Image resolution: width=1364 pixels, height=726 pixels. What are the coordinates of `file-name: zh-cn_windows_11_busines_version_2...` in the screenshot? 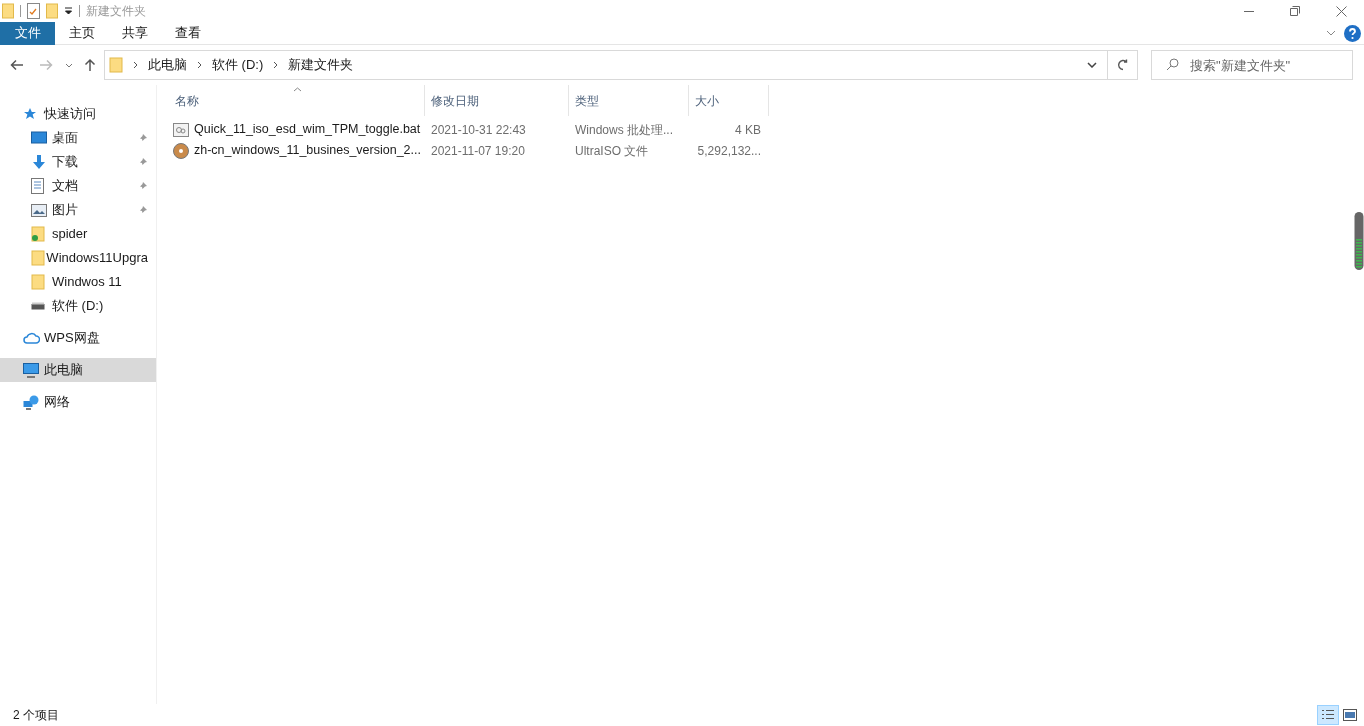 It's located at (307, 151).